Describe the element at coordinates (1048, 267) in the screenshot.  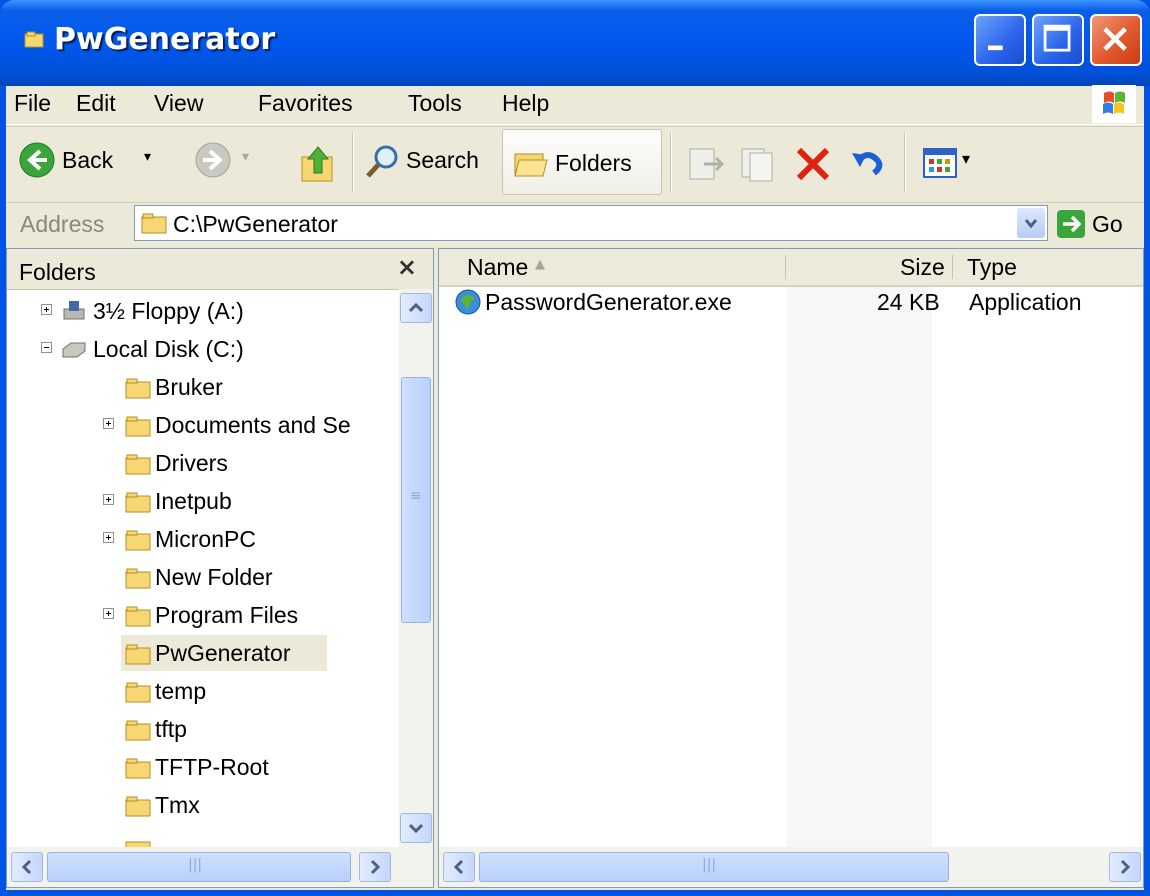
I see `column-header-type: Type` at that location.